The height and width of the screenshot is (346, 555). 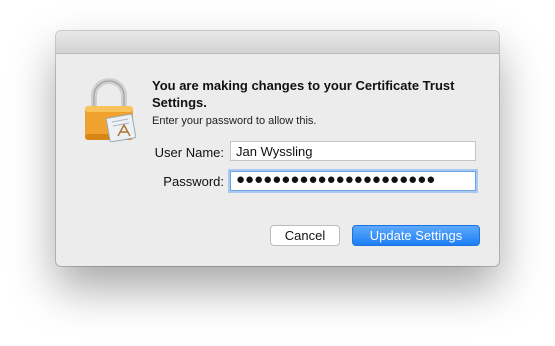 I want to click on username-field, so click(x=353, y=151).